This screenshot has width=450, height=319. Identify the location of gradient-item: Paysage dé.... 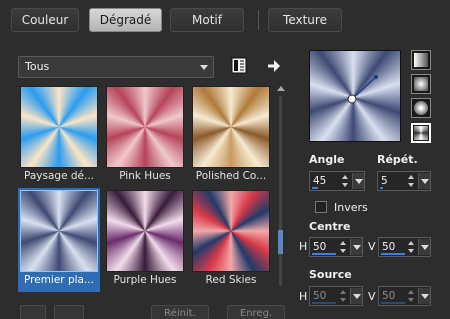
(59, 136).